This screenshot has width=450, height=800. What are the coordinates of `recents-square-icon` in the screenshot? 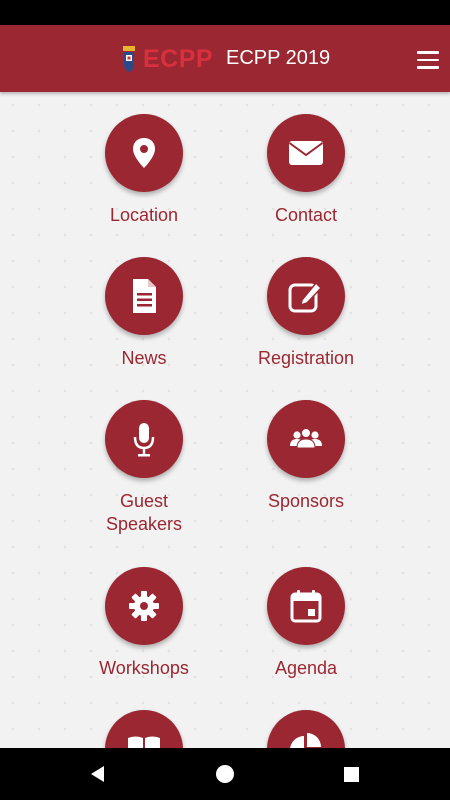 It's located at (351, 774).